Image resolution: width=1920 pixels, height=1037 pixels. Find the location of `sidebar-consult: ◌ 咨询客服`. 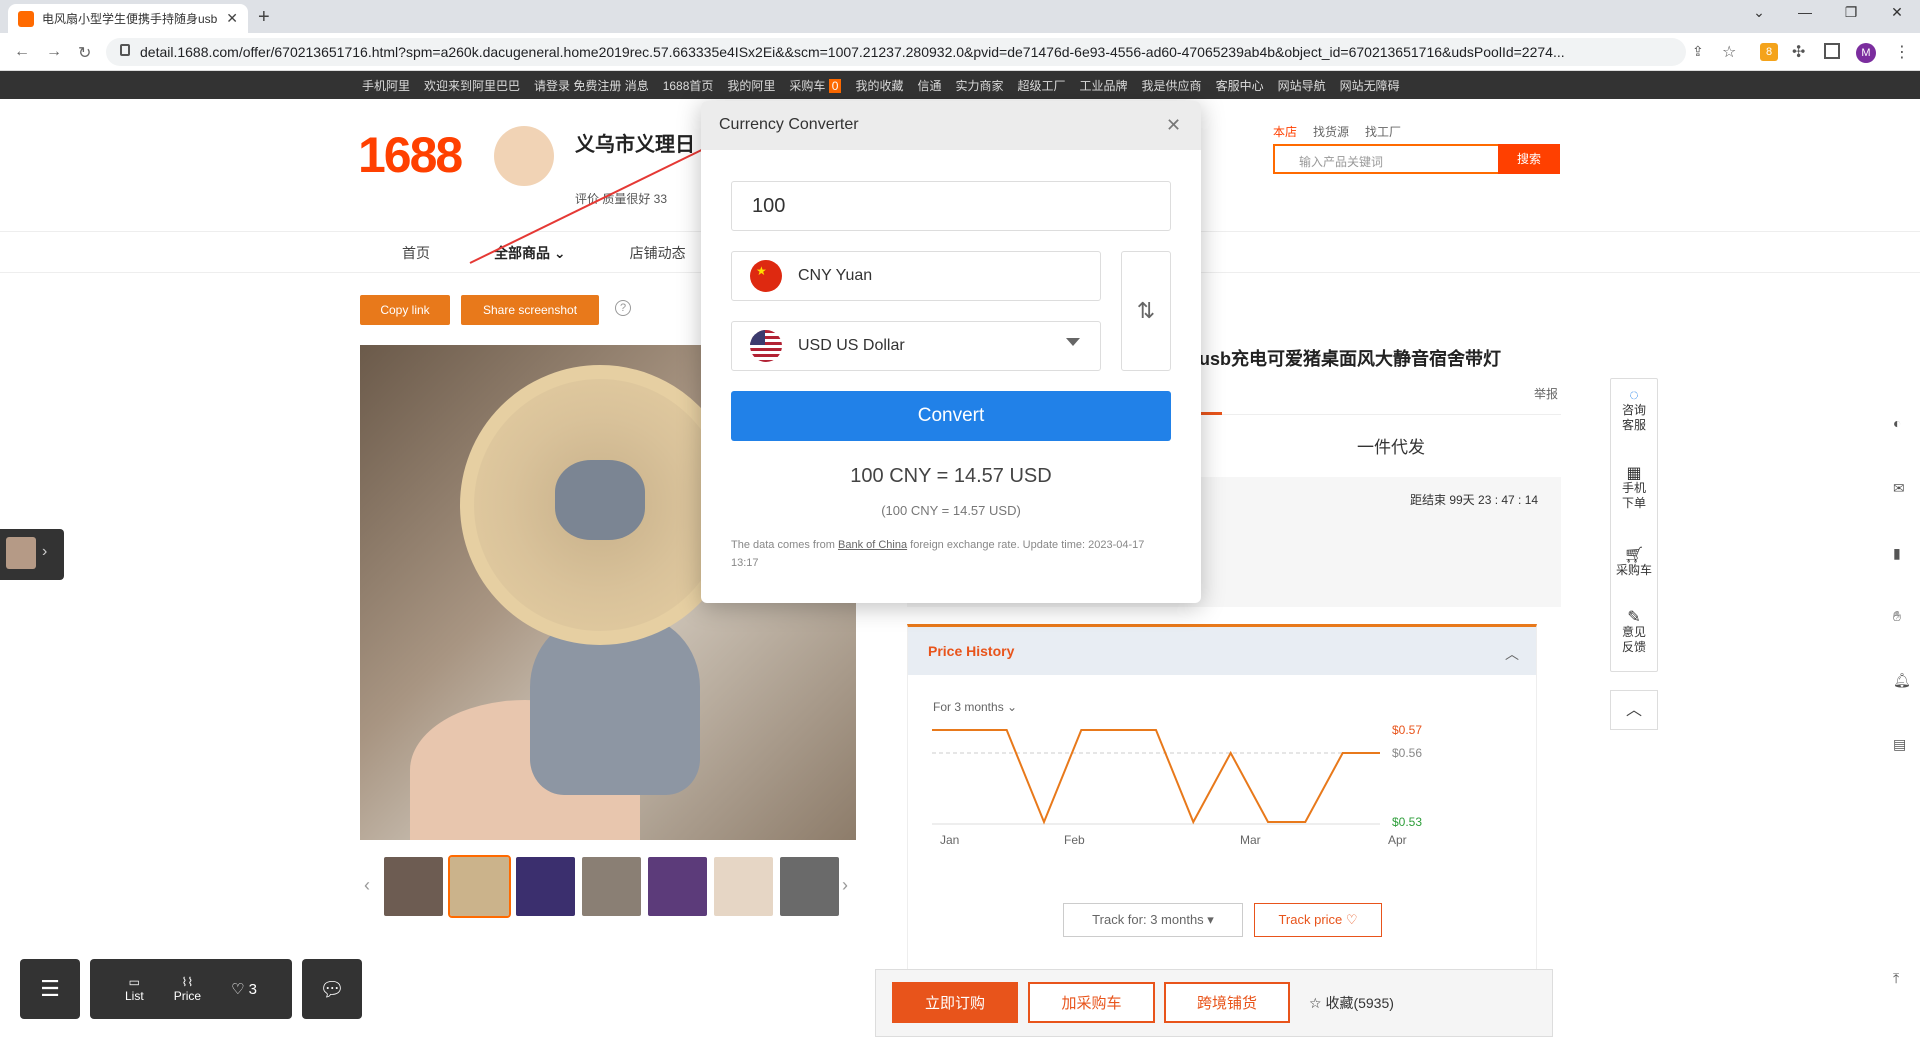

sidebar-consult: ◌ 咨询客服 is located at coordinates (1634, 410).